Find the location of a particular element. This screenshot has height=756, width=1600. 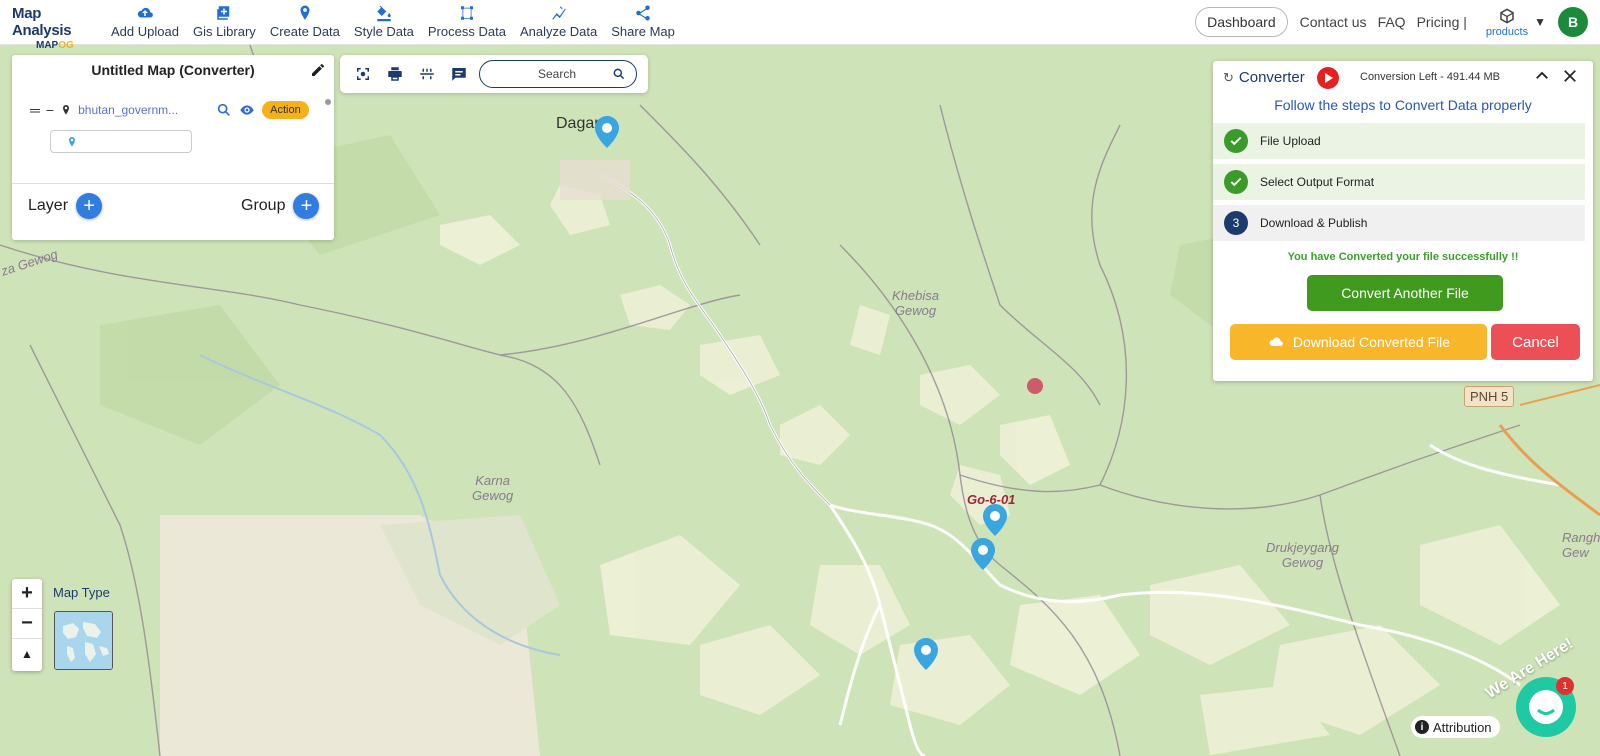

chat-notification-badge: 1 is located at coordinates (1565, 686).